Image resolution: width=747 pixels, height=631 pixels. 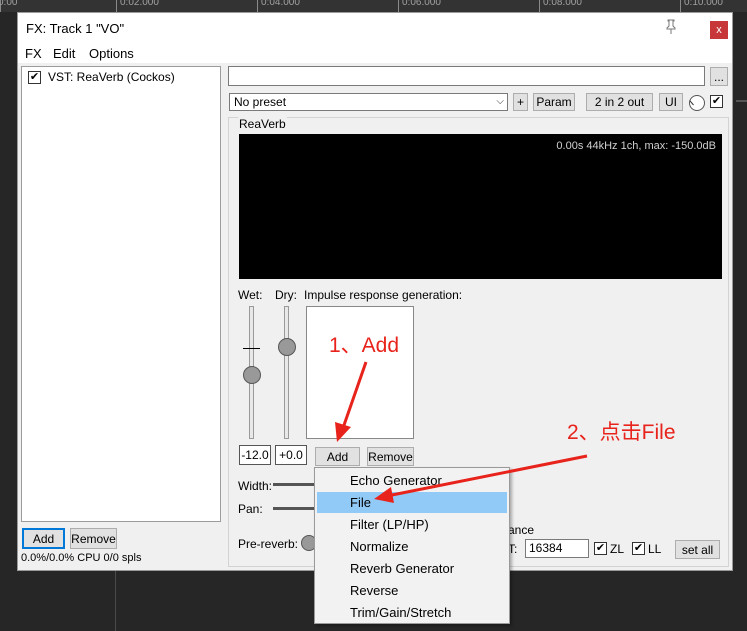 What do you see at coordinates (461, 432) in the screenshot?
I see `annotation-arrows` at bounding box center [461, 432].